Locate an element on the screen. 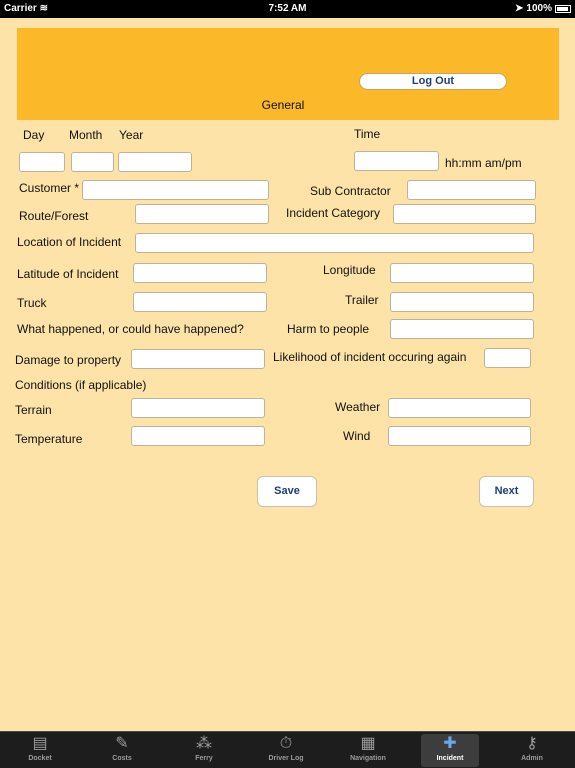 This screenshot has width=575, height=768. key-icon: ⚷ is located at coordinates (532, 743).